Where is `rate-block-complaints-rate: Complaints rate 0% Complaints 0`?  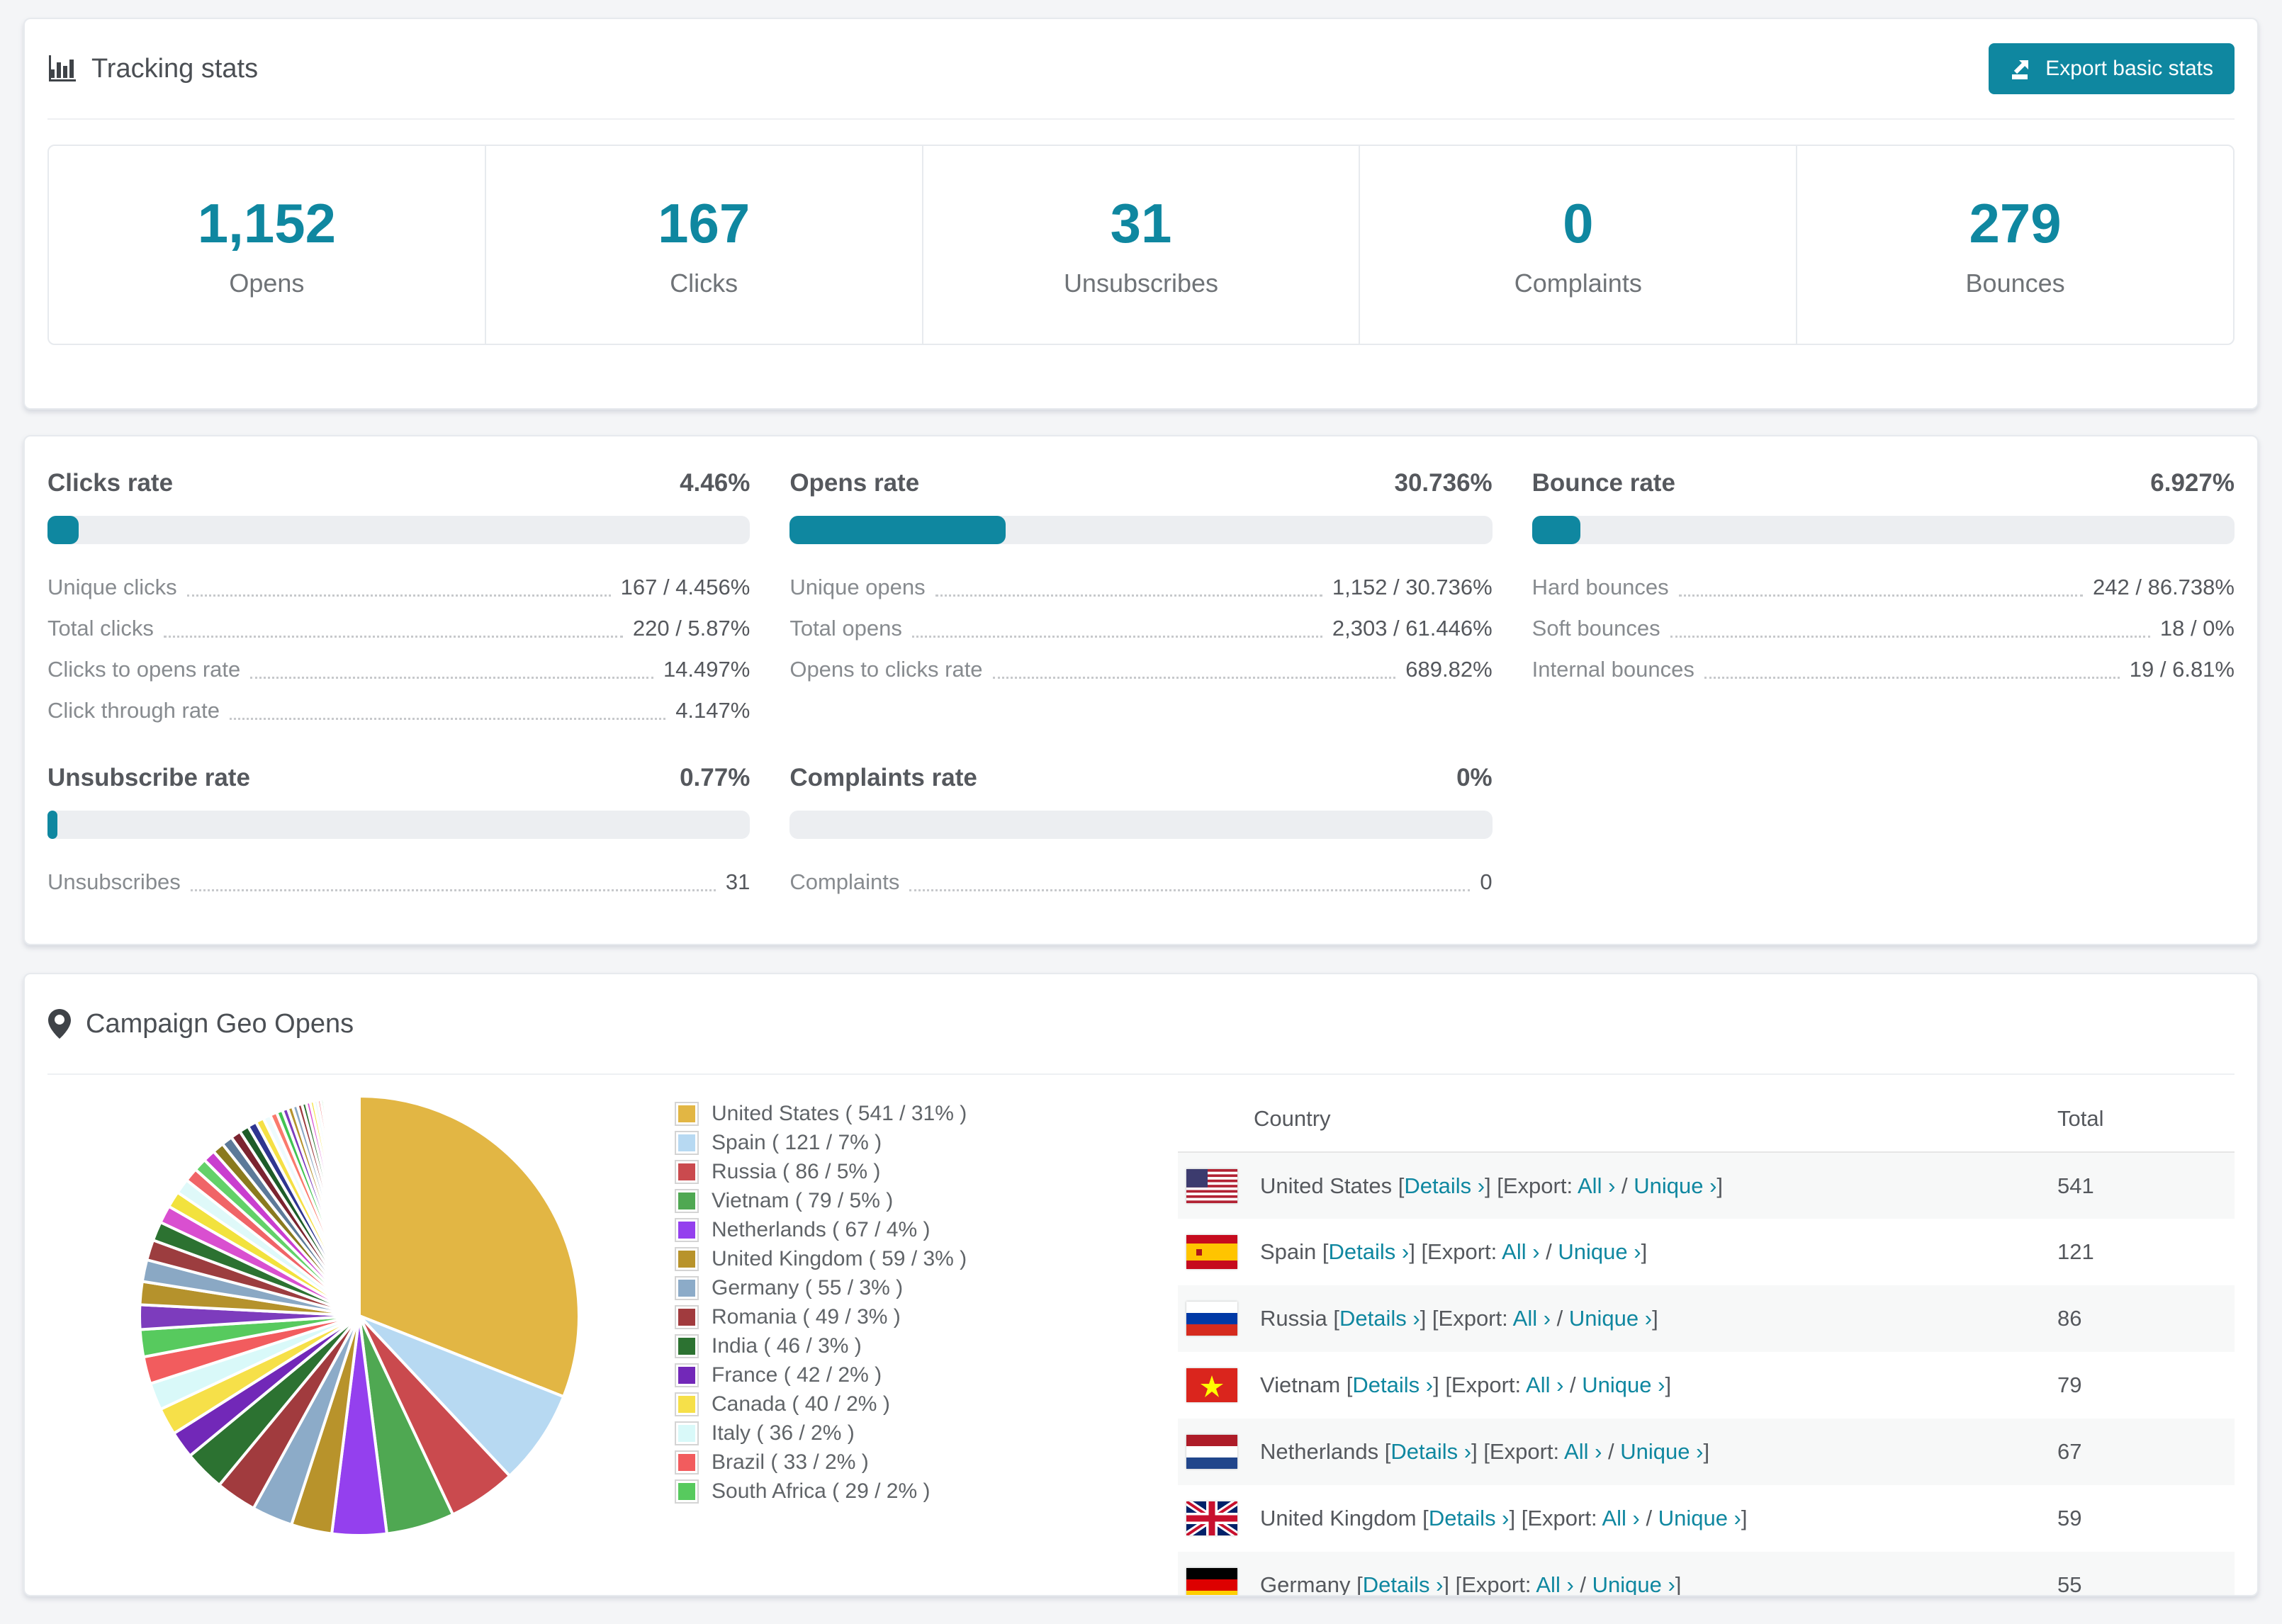 rate-block-complaints-rate: Complaints rate 0% Complaints 0 is located at coordinates (1141, 834).